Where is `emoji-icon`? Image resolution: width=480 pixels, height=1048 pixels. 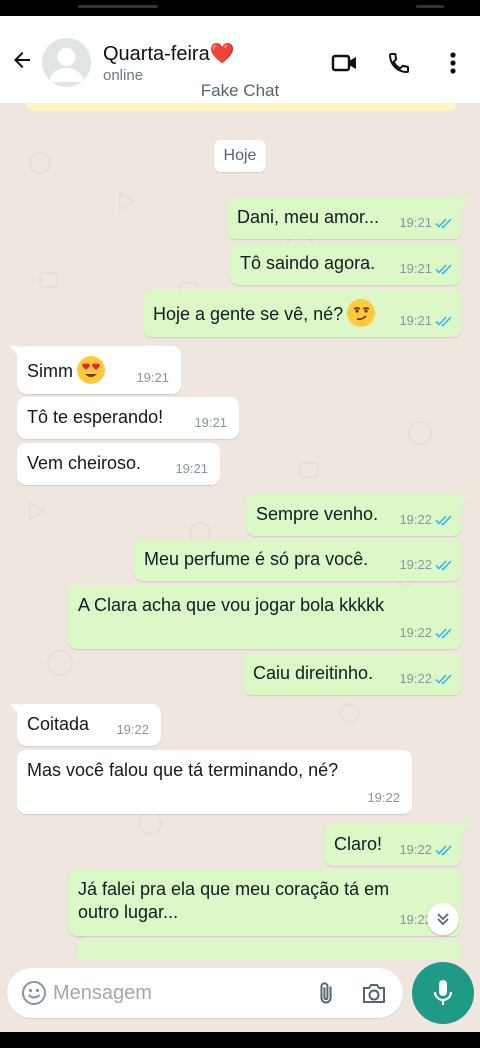
emoji-icon is located at coordinates (34, 993).